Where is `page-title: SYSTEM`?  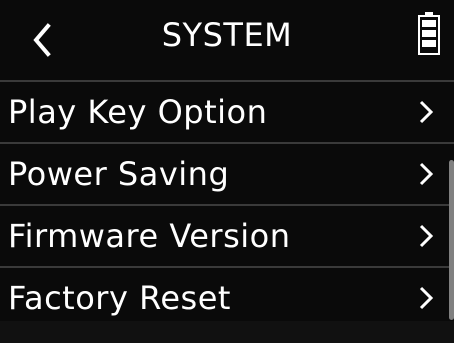
page-title: SYSTEM is located at coordinates (227, 35).